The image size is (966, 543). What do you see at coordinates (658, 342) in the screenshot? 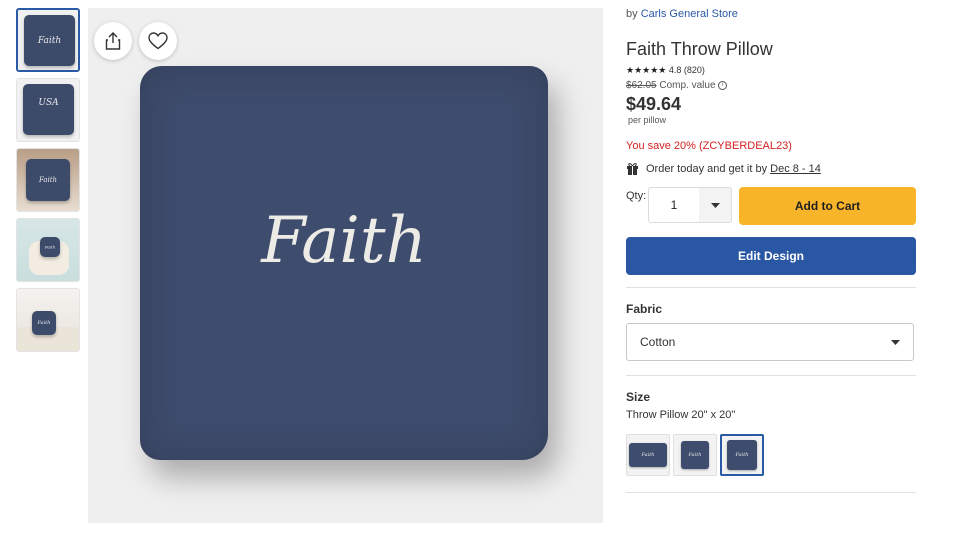
I see `fabric-selected-value: Cotton` at bounding box center [658, 342].